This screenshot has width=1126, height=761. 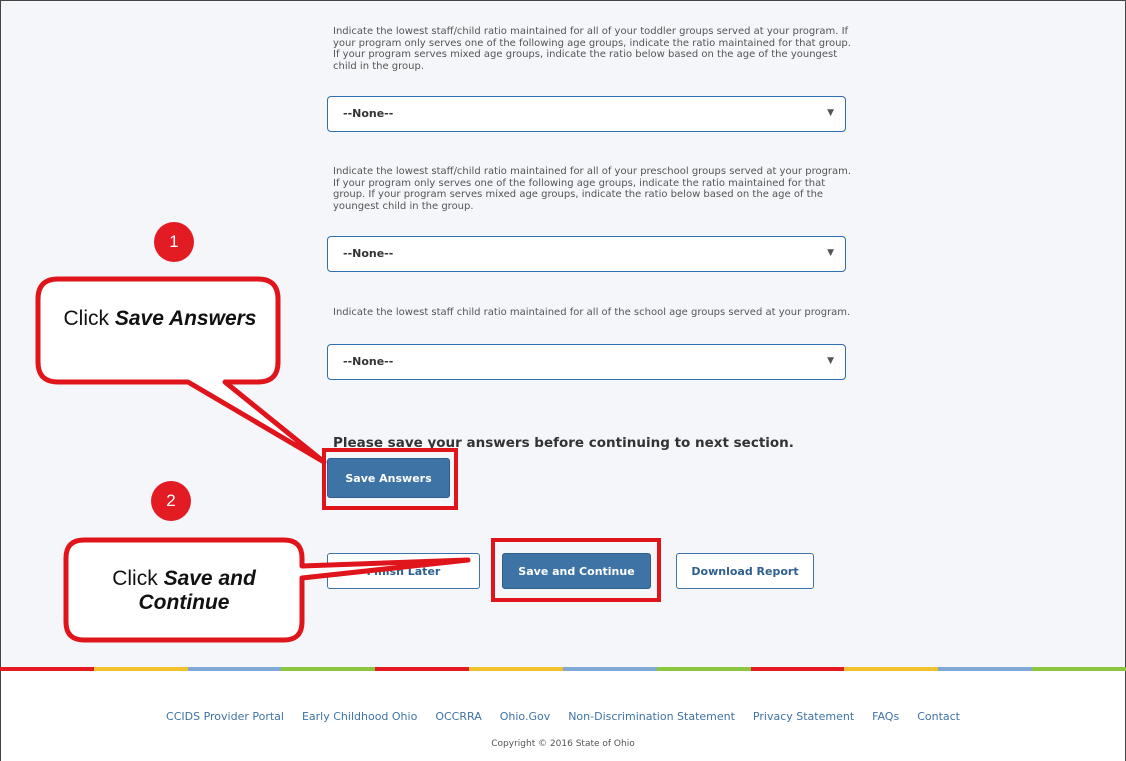 I want to click on callout-2-prefix: Click, so click(x=138, y=578).